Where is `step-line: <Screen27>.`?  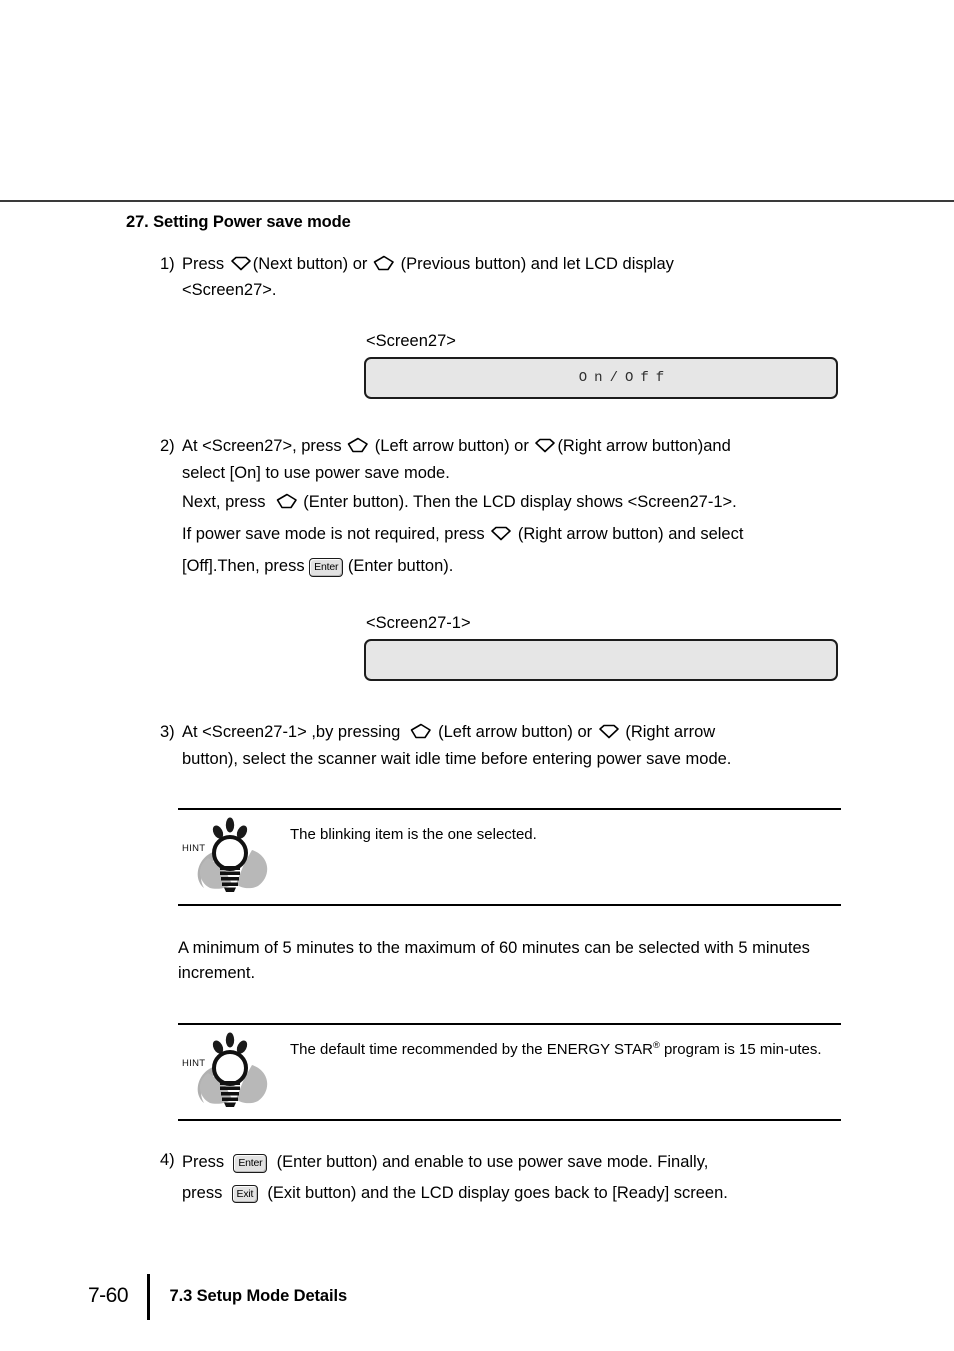
step-line: <Screen27>. is located at coordinates (229, 290).